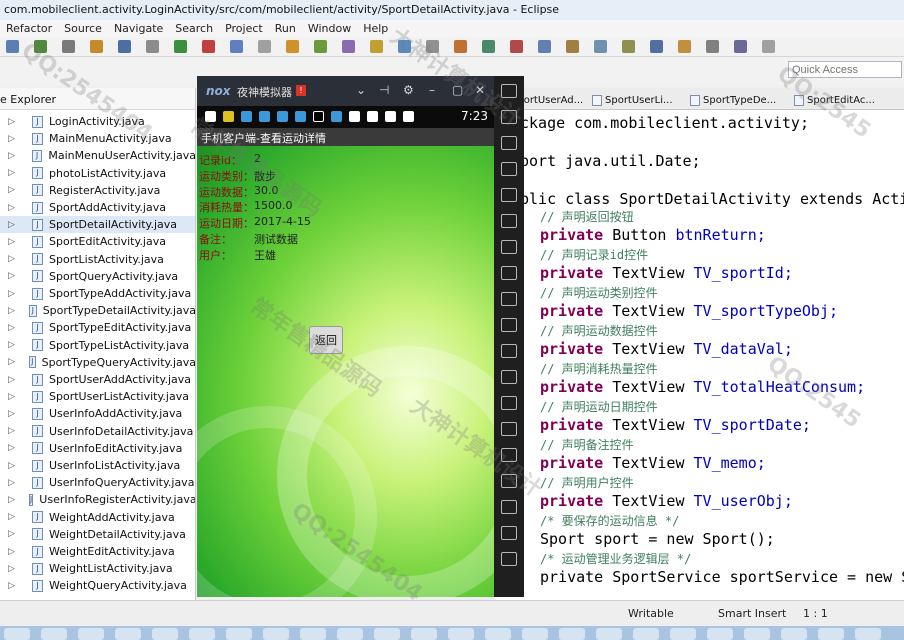  Describe the element at coordinates (509, 429) in the screenshot. I see `multi-instance-icon` at that location.